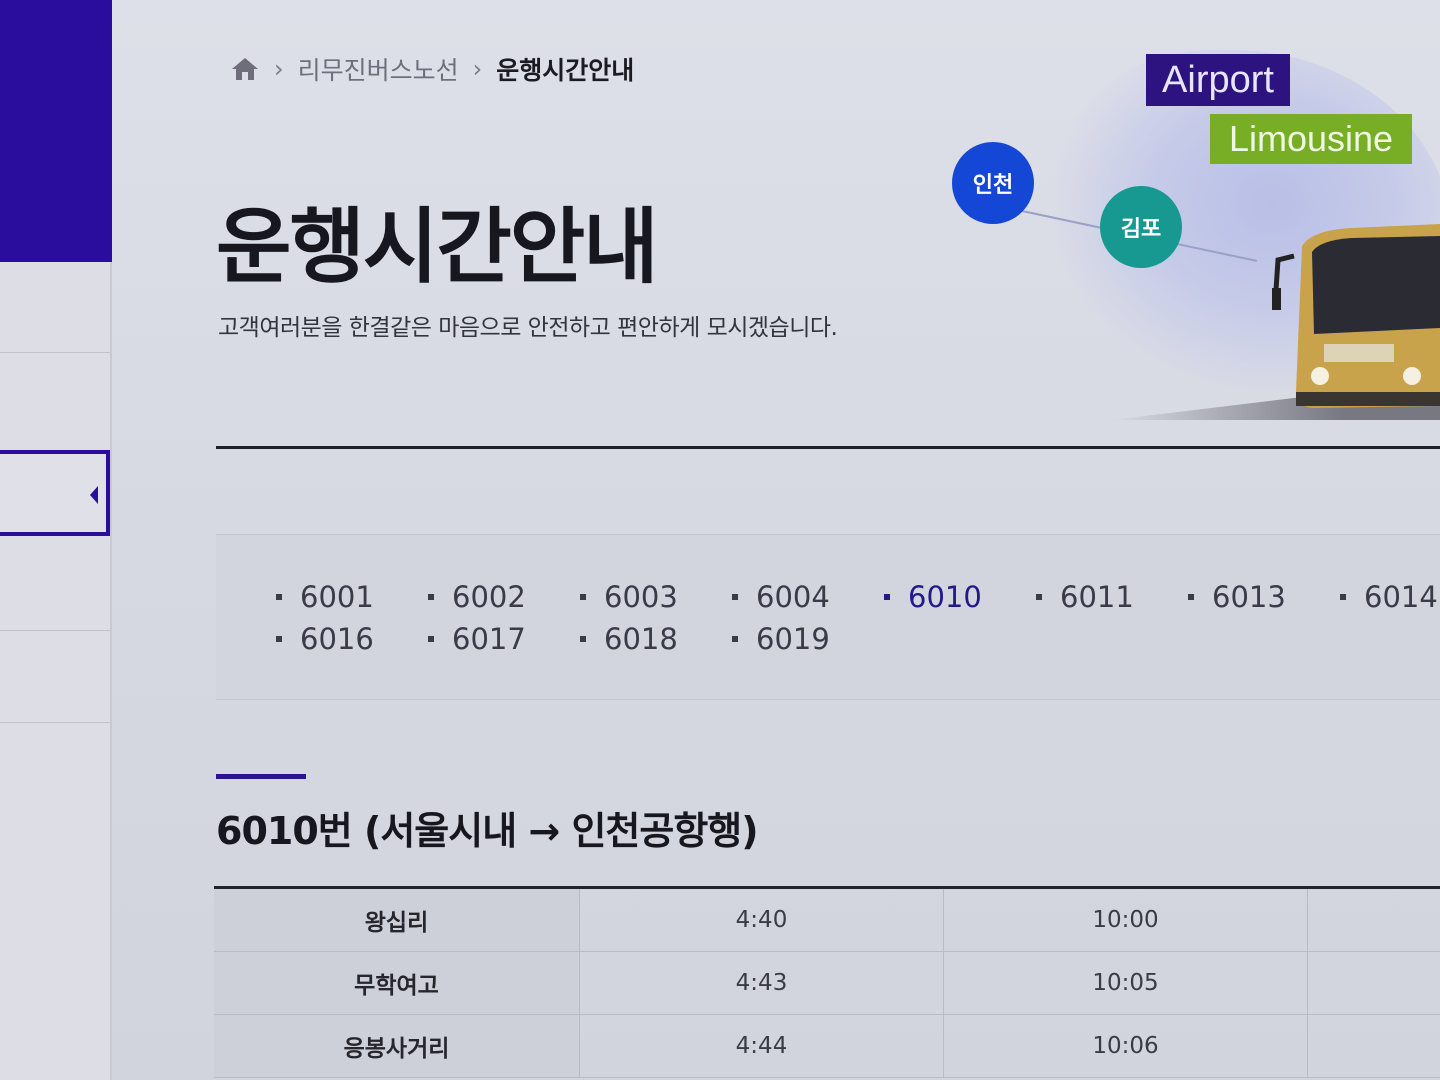 This screenshot has width=1440, height=1080. Describe the element at coordinates (397, 1046) in the screenshot. I see `stop-name-cell: 응봉사거리` at that location.